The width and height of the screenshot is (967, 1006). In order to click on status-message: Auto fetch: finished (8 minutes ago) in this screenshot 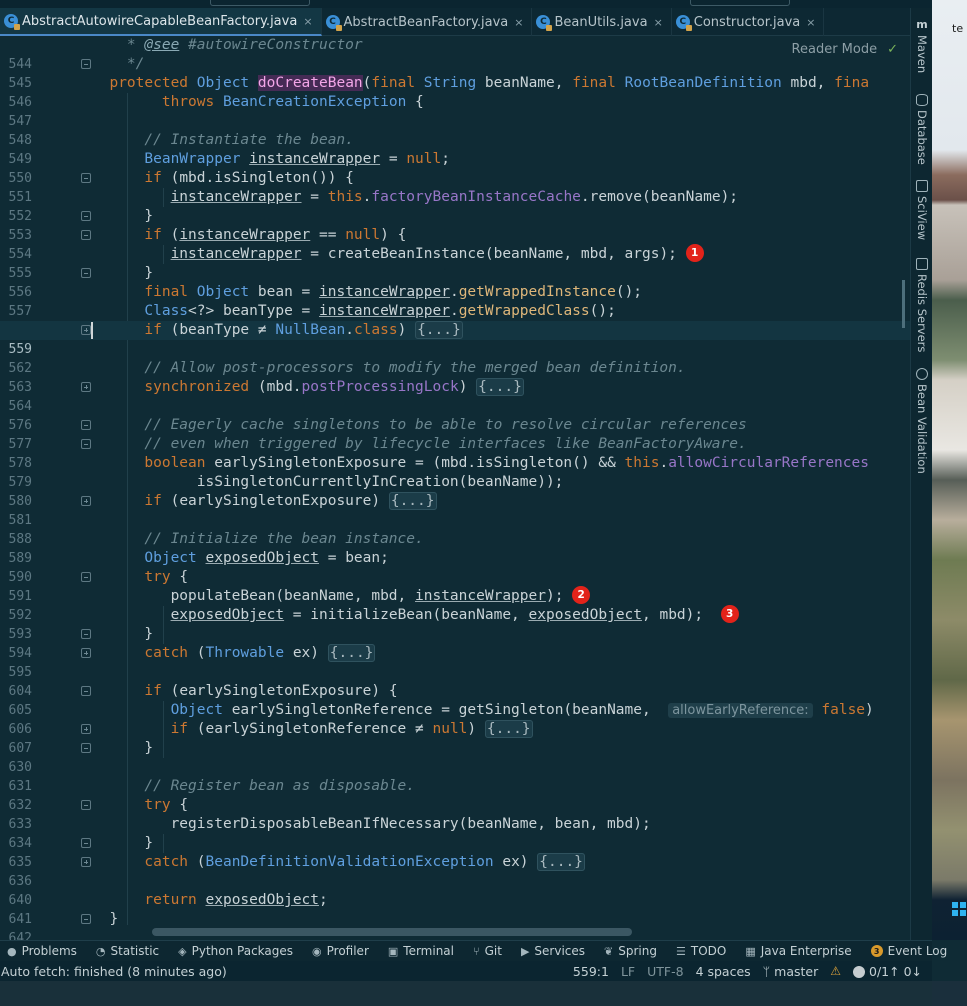, I will do `click(286, 971)`.